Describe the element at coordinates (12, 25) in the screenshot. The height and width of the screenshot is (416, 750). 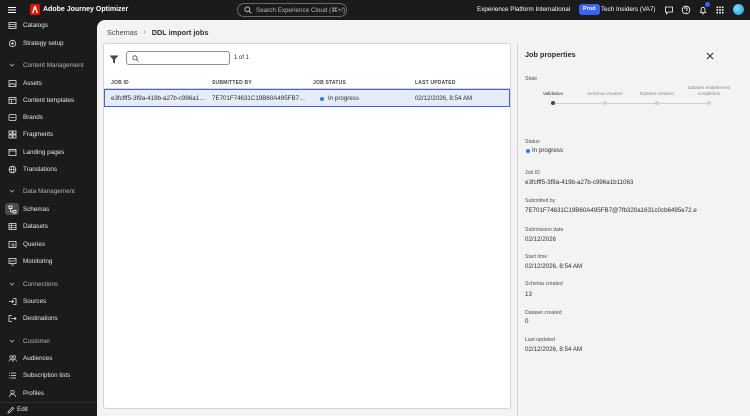
I see `catalog-icon` at that location.